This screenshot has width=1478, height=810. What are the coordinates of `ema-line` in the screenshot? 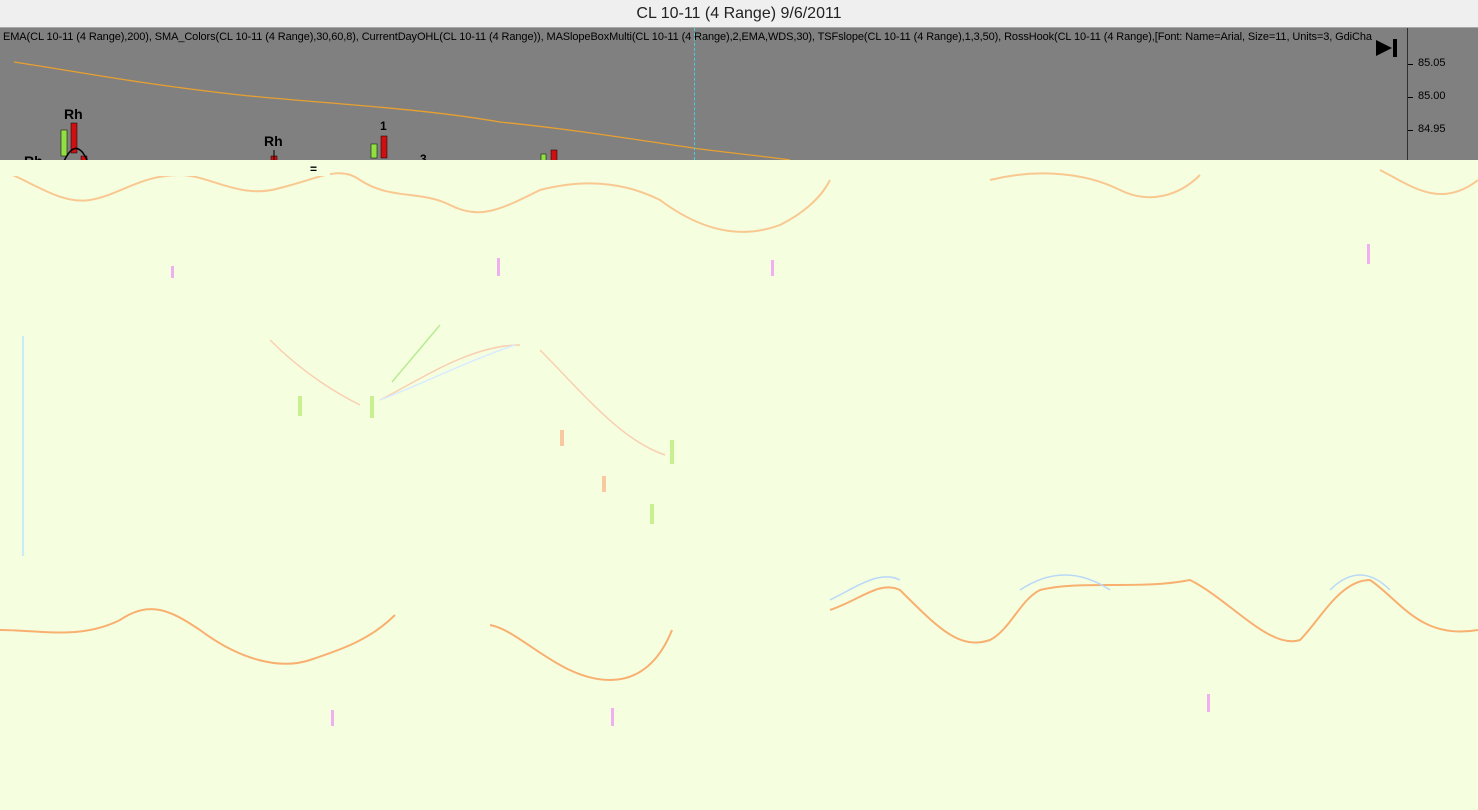 It's located at (402, 110).